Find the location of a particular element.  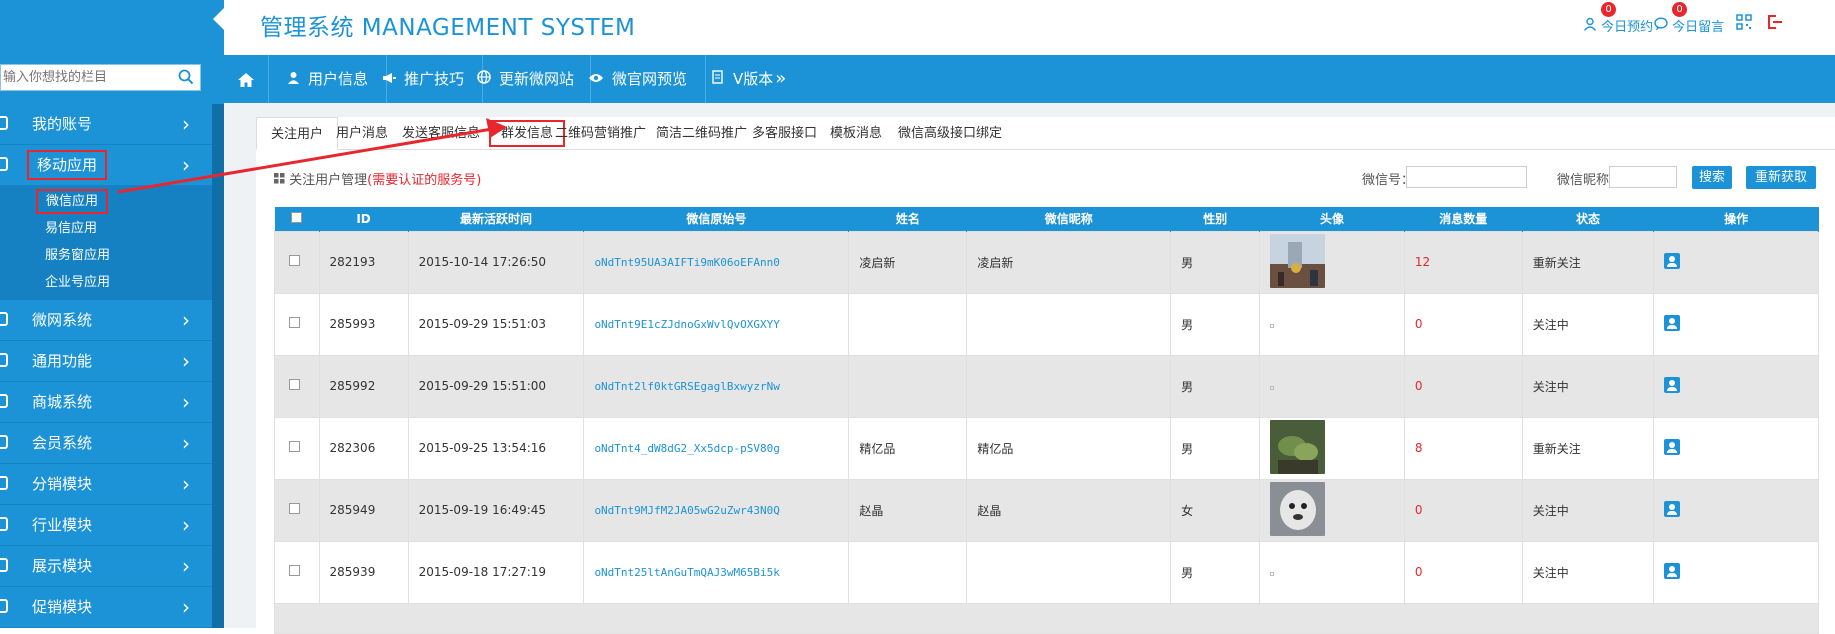

top-navbar: 用户信息 推广技巧 更新微网站 微官网预览 V版本» is located at coordinates (1029, 79).